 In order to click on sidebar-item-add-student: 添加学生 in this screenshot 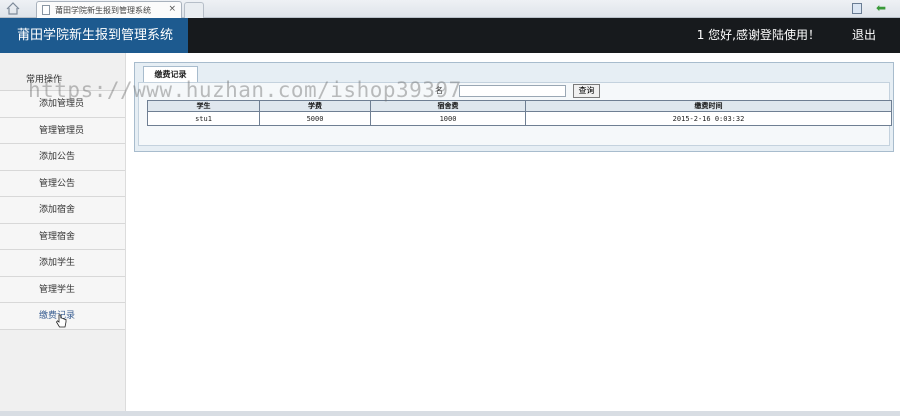, I will do `click(62, 263)`.